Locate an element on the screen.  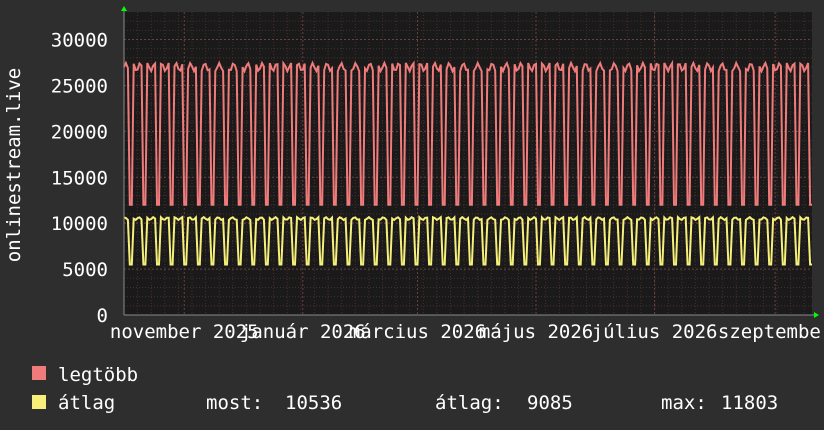
stat-most-value: 10536 is located at coordinates (313, 403).